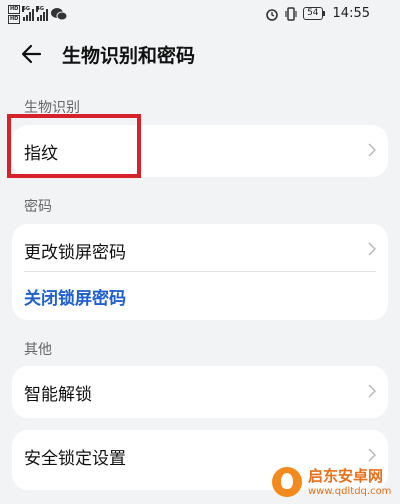 The height and width of the screenshot is (504, 400). I want to click on alarm-icon, so click(272, 14).